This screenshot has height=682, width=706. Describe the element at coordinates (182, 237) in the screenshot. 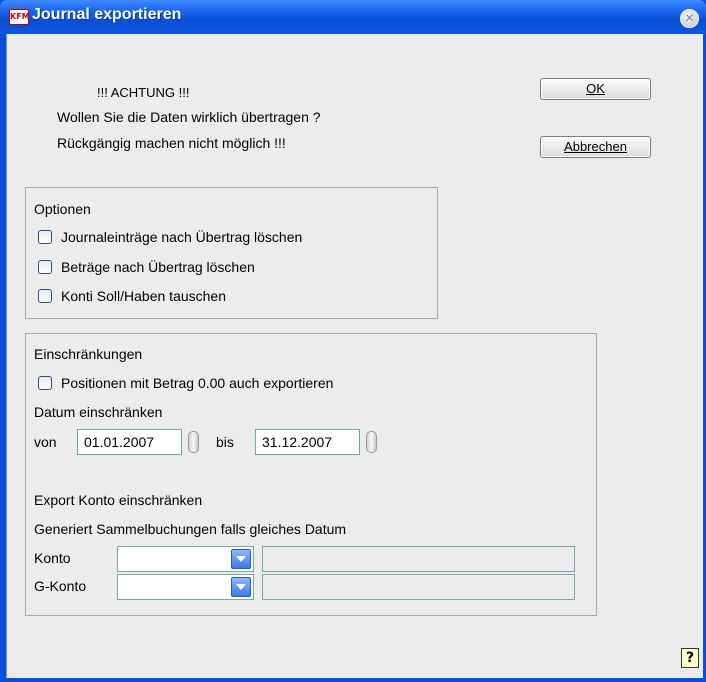

I see `option-label-delete-journal: Journaleinträge nach Übertrag löschen` at that location.